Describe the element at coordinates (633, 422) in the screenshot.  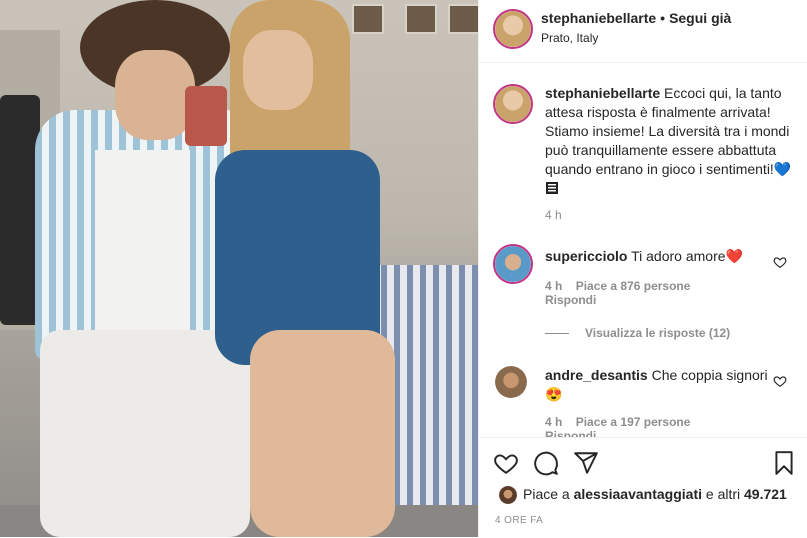
I see `comment-likes-count: Piace a 197 persone` at that location.